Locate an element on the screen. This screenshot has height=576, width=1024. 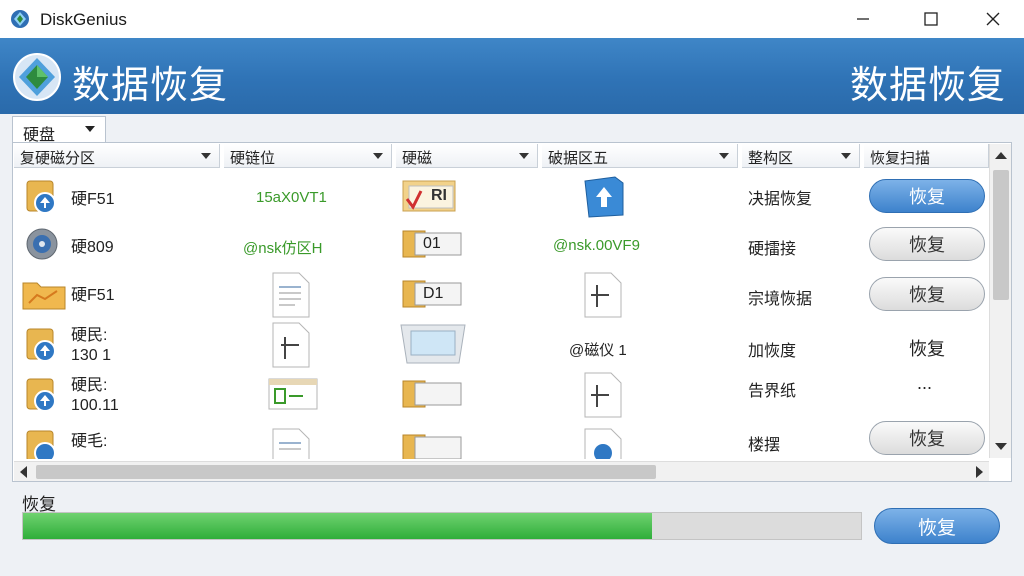
maximize-button is located at coordinates (931, 19).